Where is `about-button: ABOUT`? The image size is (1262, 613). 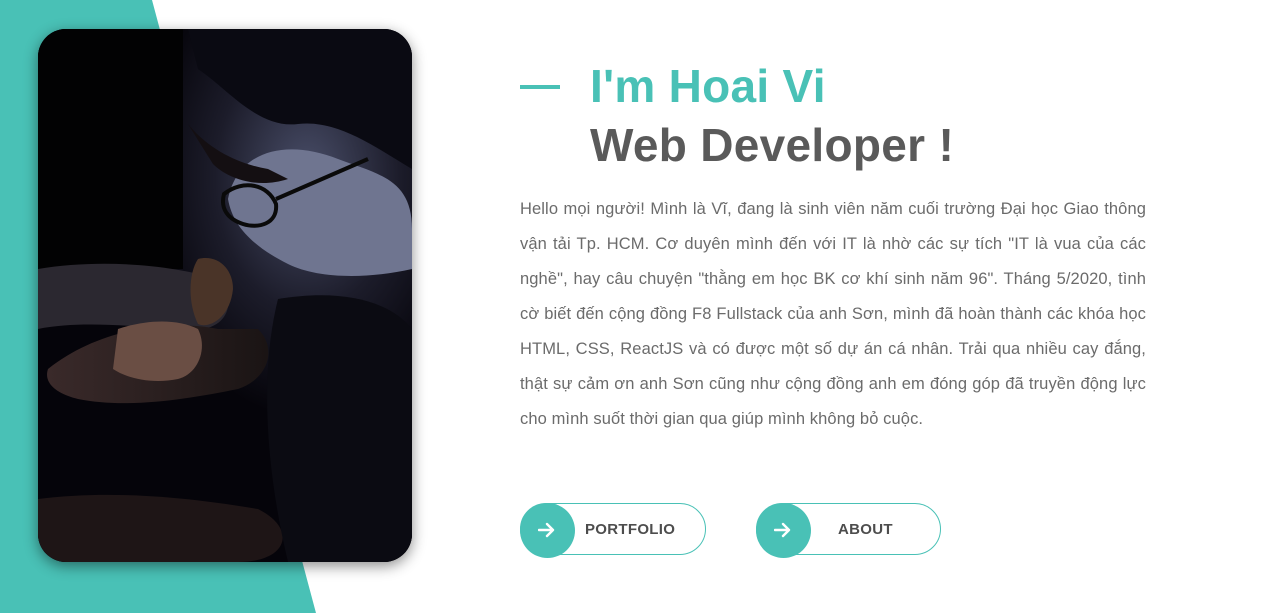 about-button: ABOUT is located at coordinates (848, 530).